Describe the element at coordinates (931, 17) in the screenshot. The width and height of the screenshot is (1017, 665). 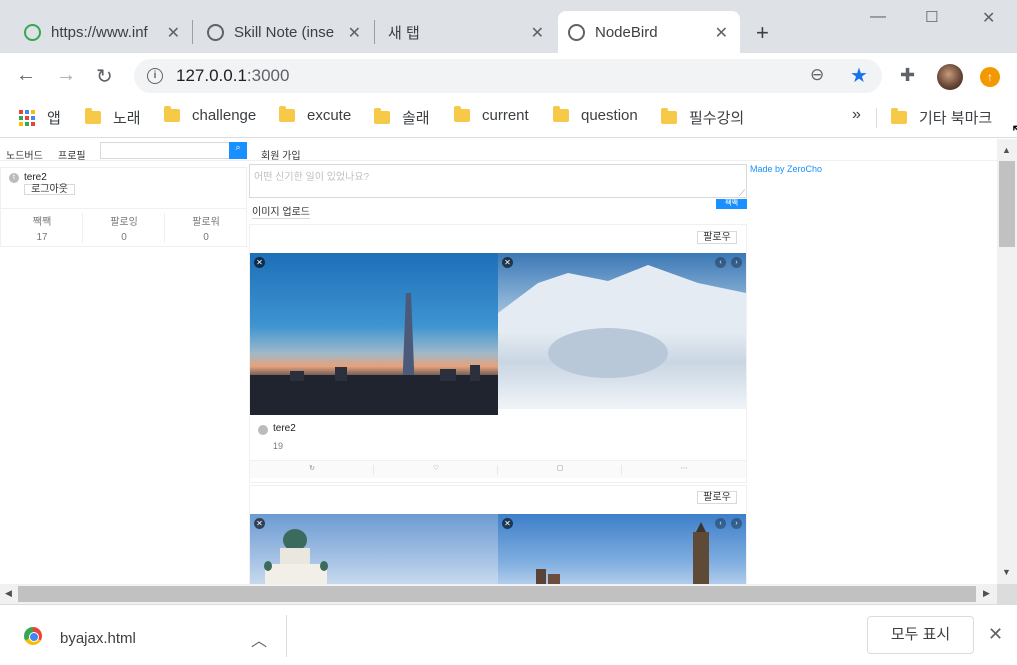
I see `maximize-icon: ☐` at that location.